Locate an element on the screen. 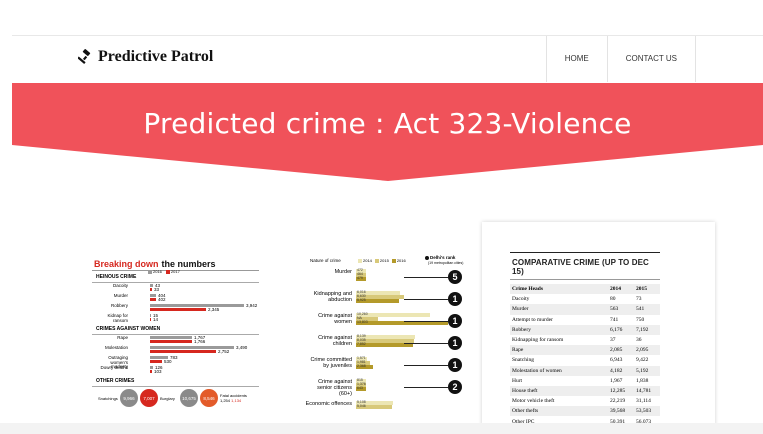 The height and width of the screenshot is (434, 763). table-header-row: Crime Heads 2014 2015 is located at coordinates (585, 289).